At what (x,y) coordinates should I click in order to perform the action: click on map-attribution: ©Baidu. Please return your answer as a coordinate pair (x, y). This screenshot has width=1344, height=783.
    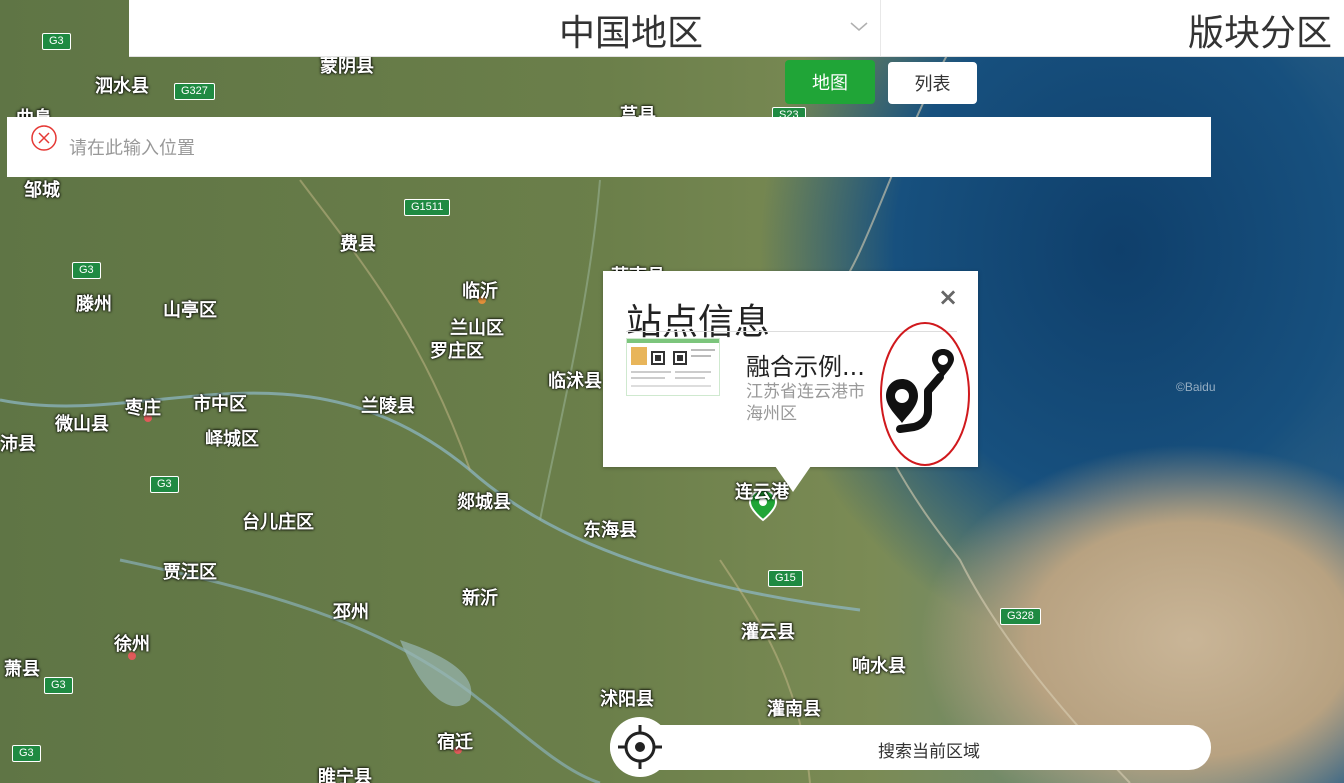
    Looking at the image, I should click on (1196, 387).